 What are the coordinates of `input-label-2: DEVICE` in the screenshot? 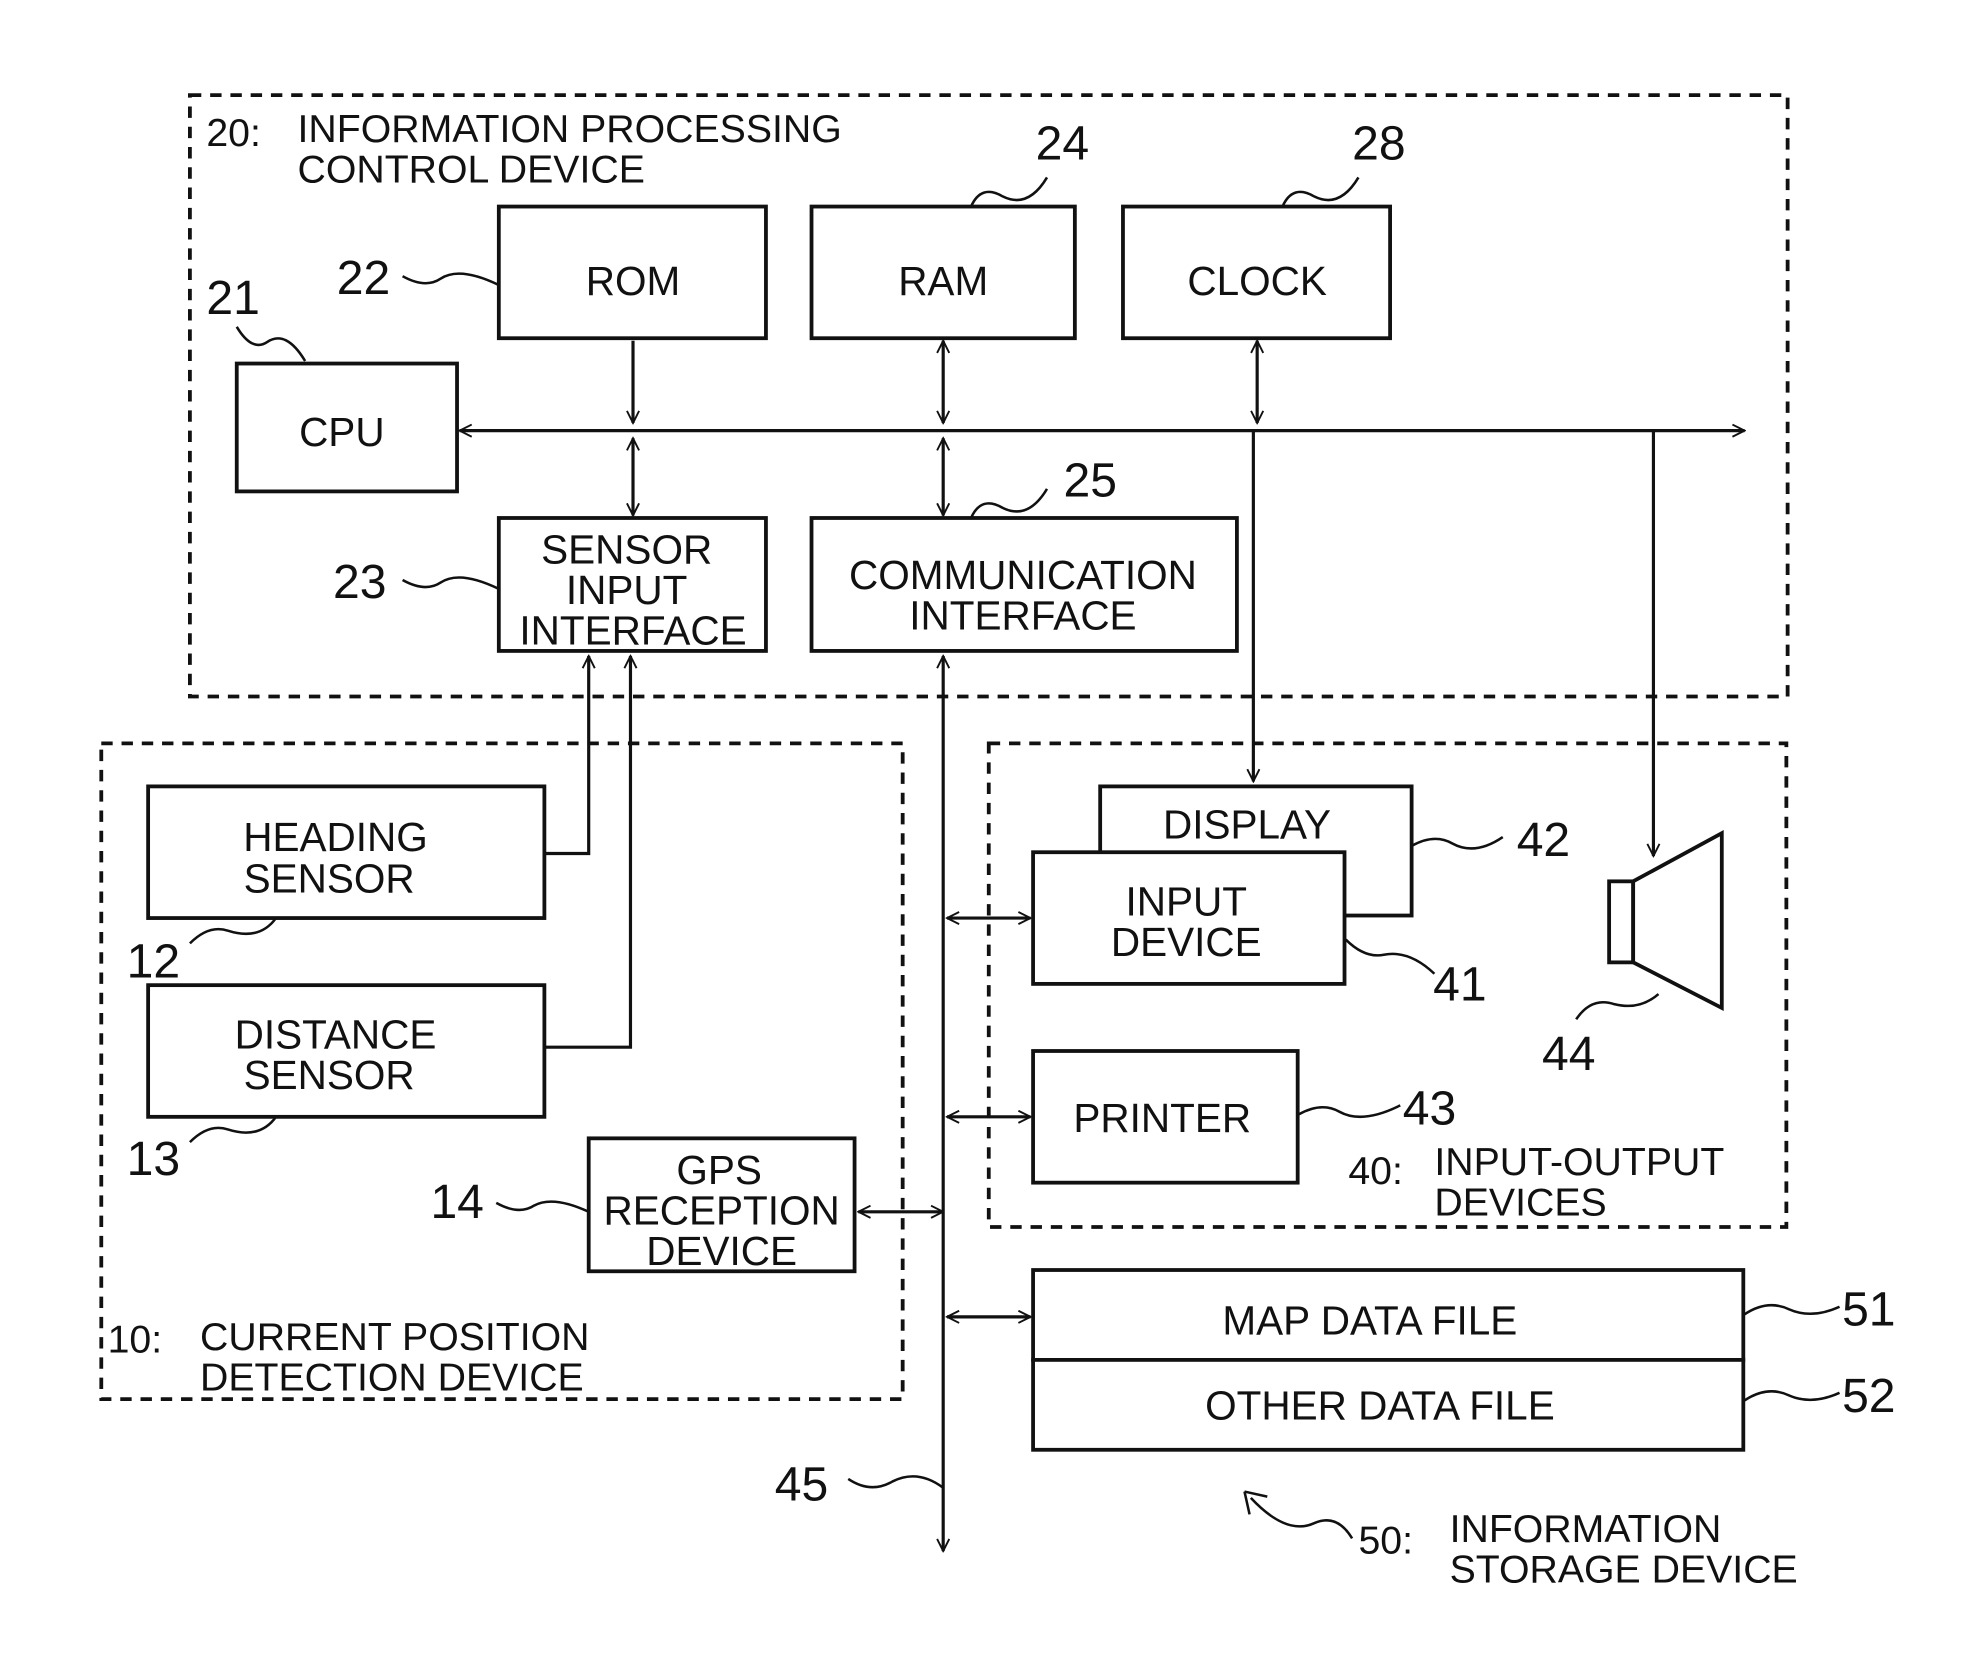 It's located at (1186, 942).